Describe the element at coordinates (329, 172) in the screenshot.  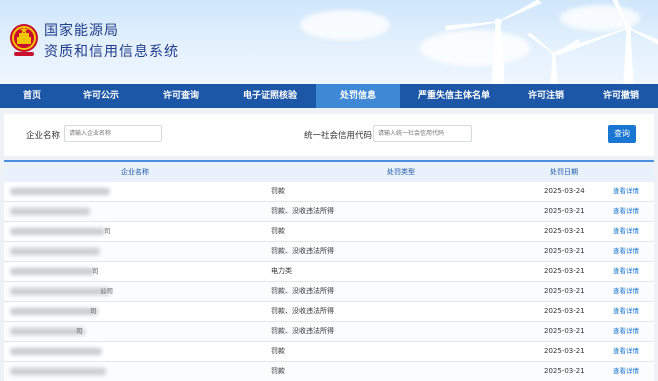
I see `table-header: 企业名称 处罚类型 处罚日期` at that location.